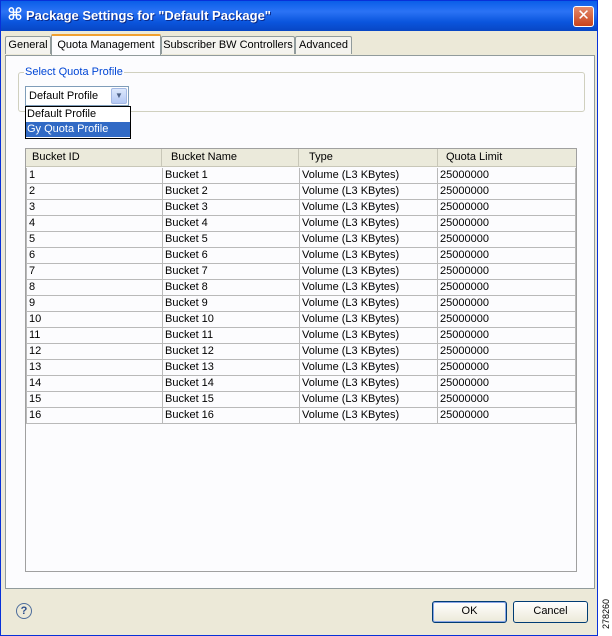 Image resolution: width=612 pixels, height=636 pixels. What do you see at coordinates (94, 207) in the screenshot?
I see `bucket-id-cell: 3` at bounding box center [94, 207].